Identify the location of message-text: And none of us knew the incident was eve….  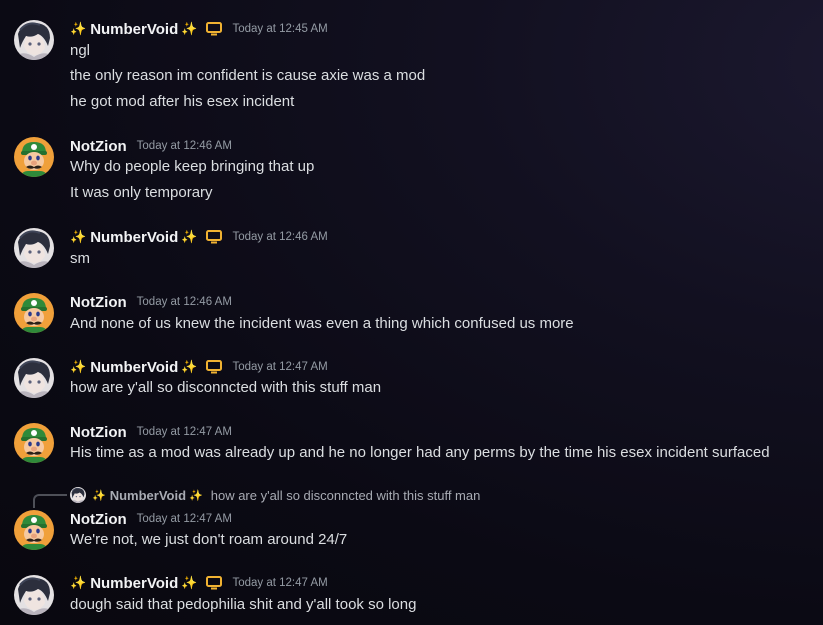
(322, 323).